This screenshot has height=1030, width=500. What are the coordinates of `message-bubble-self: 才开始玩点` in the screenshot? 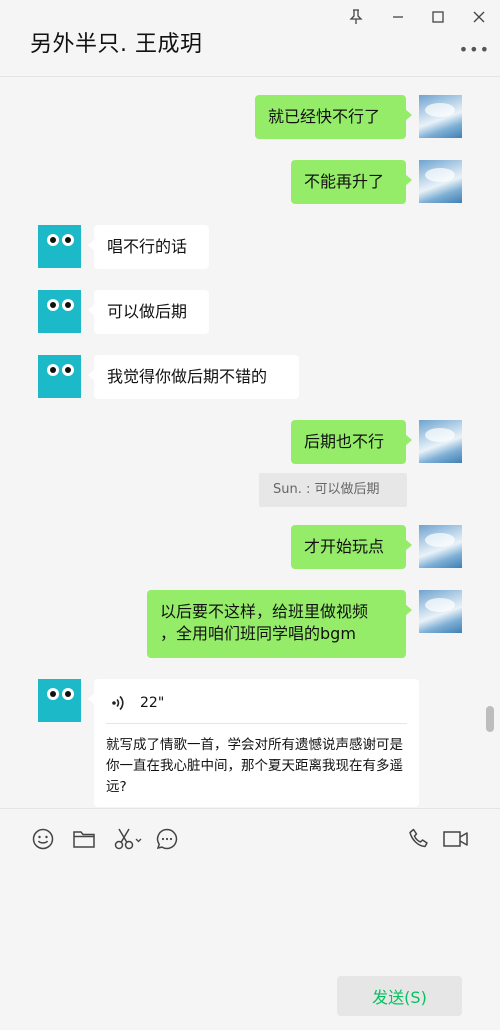 It's located at (351, 547).